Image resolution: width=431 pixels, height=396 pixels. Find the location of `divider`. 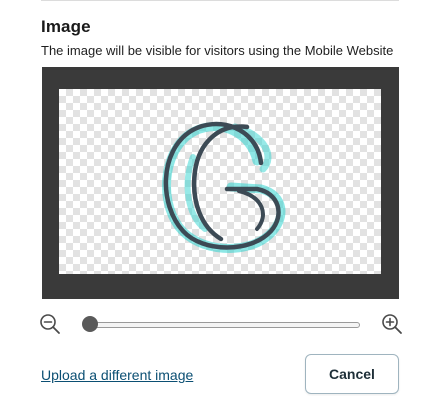

divider is located at coordinates (220, 0).